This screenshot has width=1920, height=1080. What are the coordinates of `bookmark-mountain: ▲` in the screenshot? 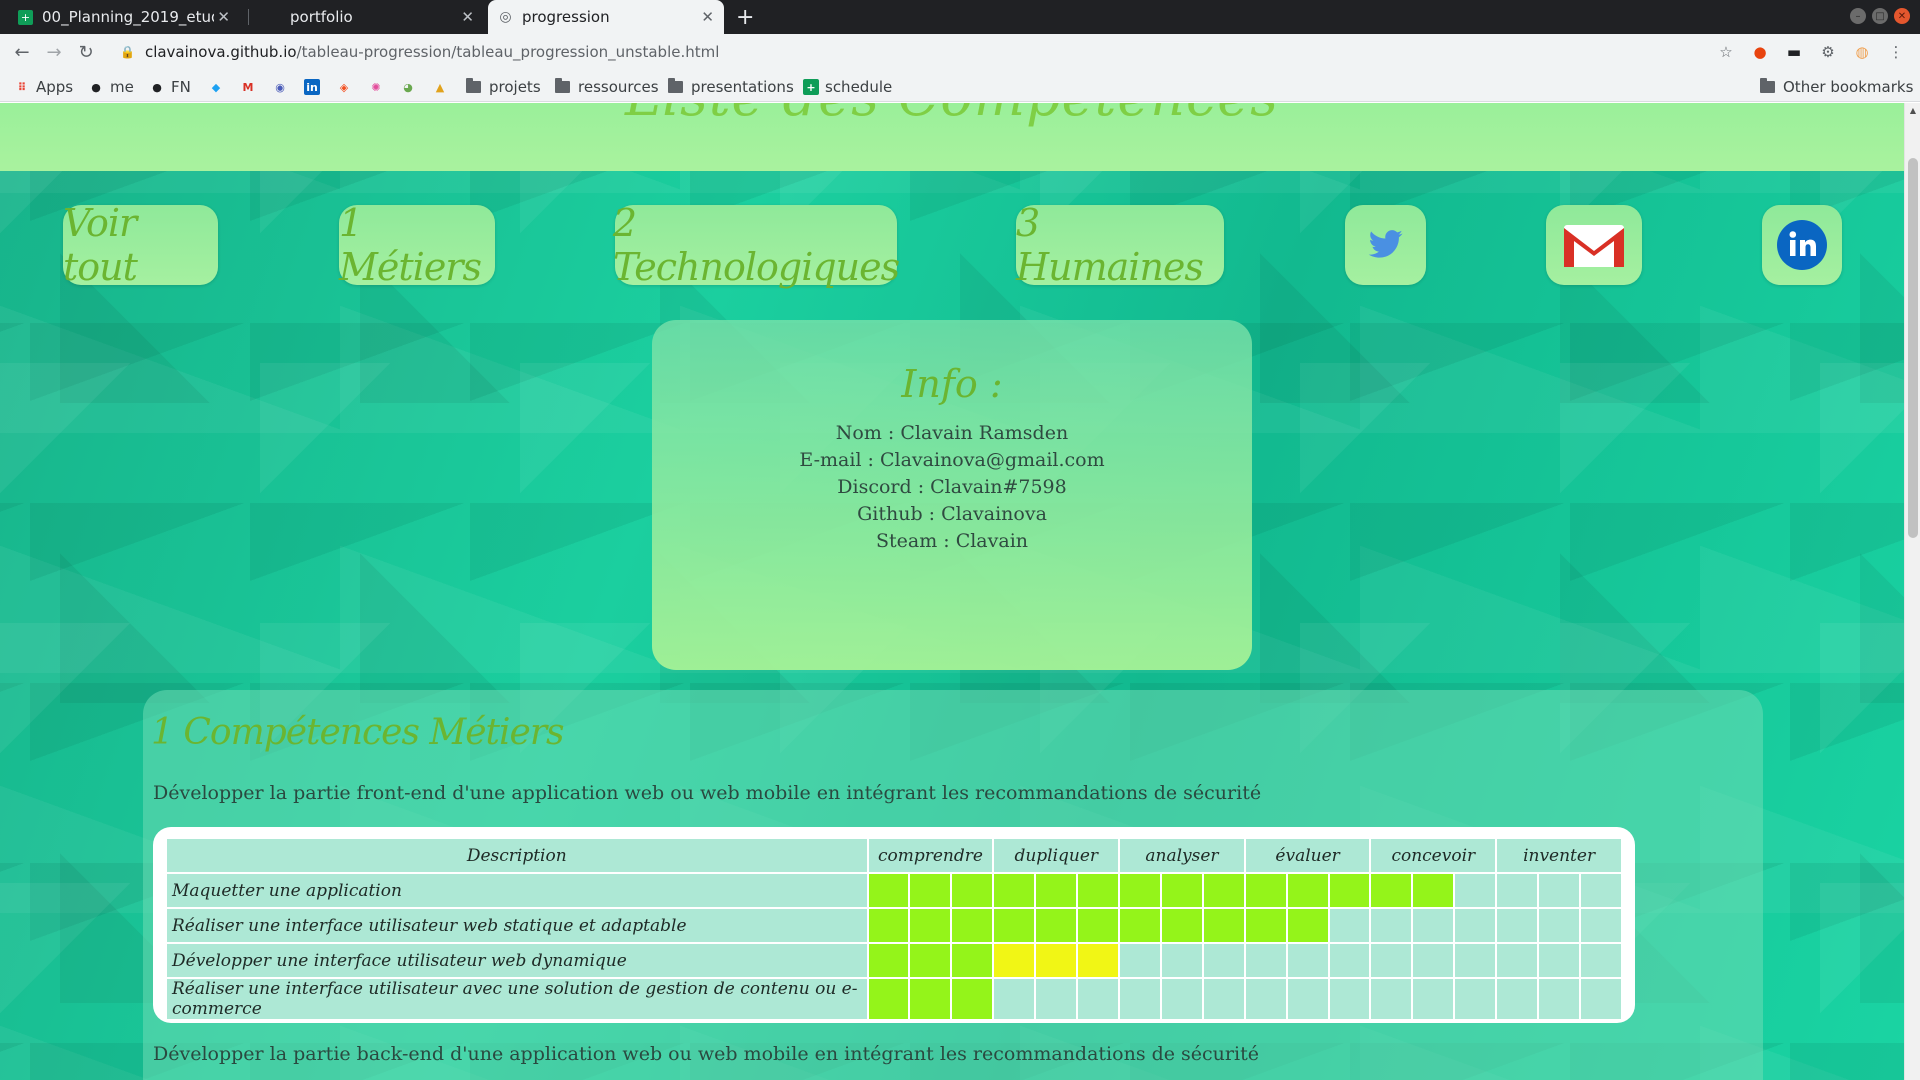 It's located at (443, 87).